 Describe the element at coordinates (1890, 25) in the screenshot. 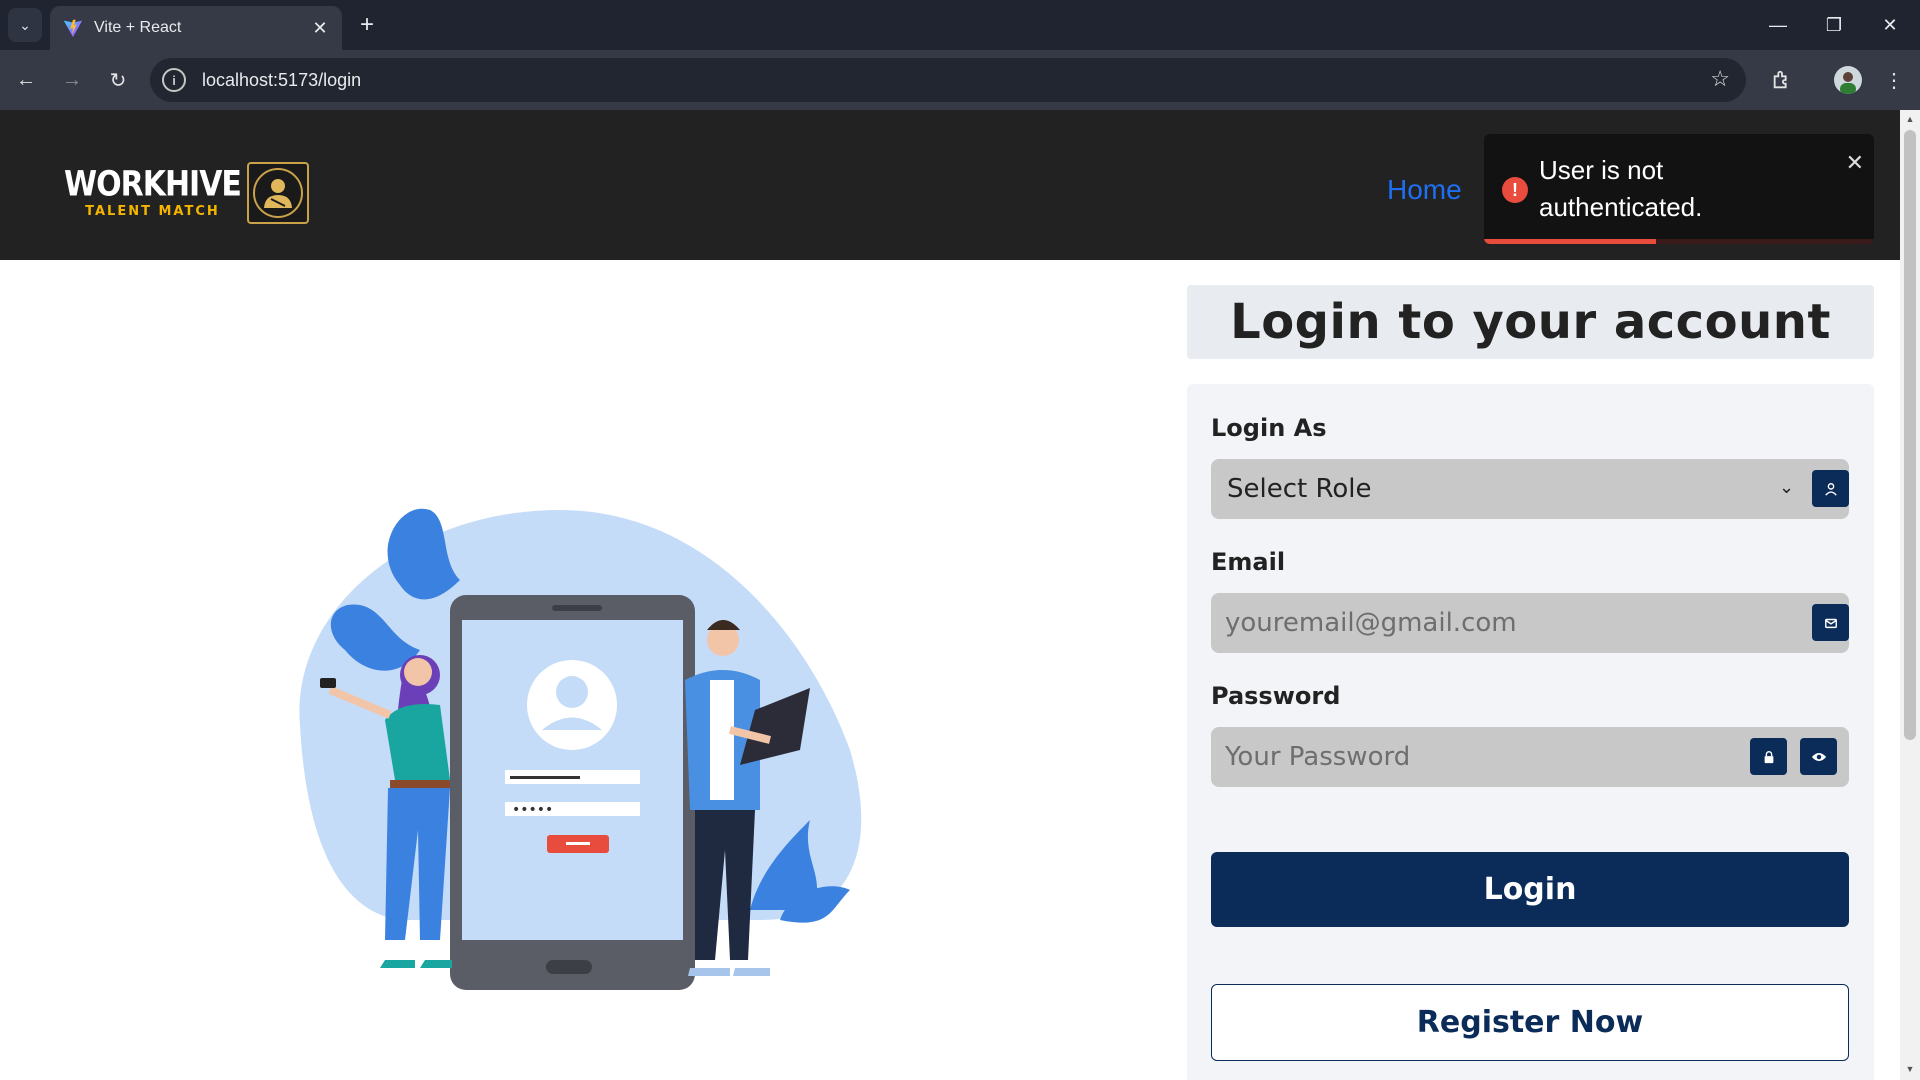

I see `close-window-icon: ✕` at that location.